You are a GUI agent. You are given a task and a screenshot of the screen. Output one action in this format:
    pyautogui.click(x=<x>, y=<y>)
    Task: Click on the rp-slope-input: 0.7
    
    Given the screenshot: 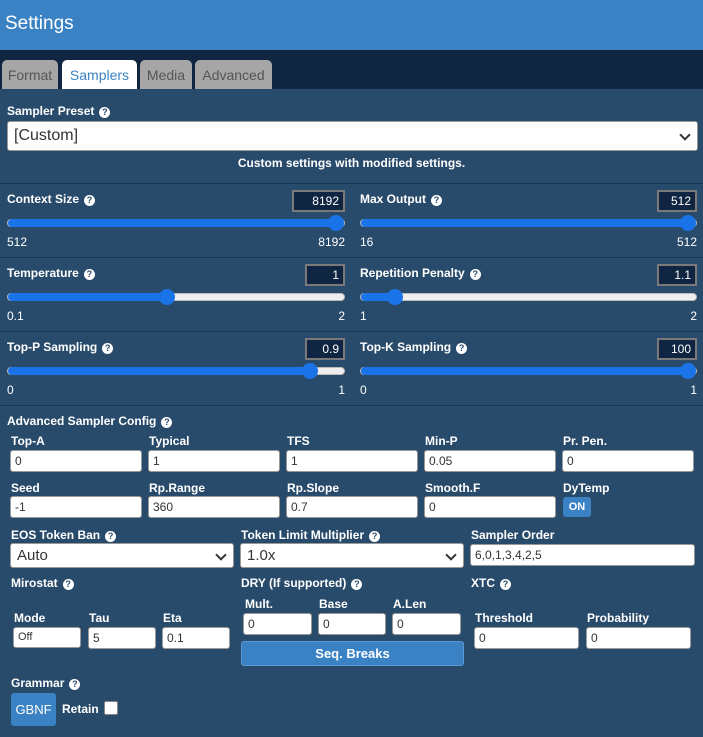 What is the action you would take?
    pyautogui.click(x=352, y=507)
    